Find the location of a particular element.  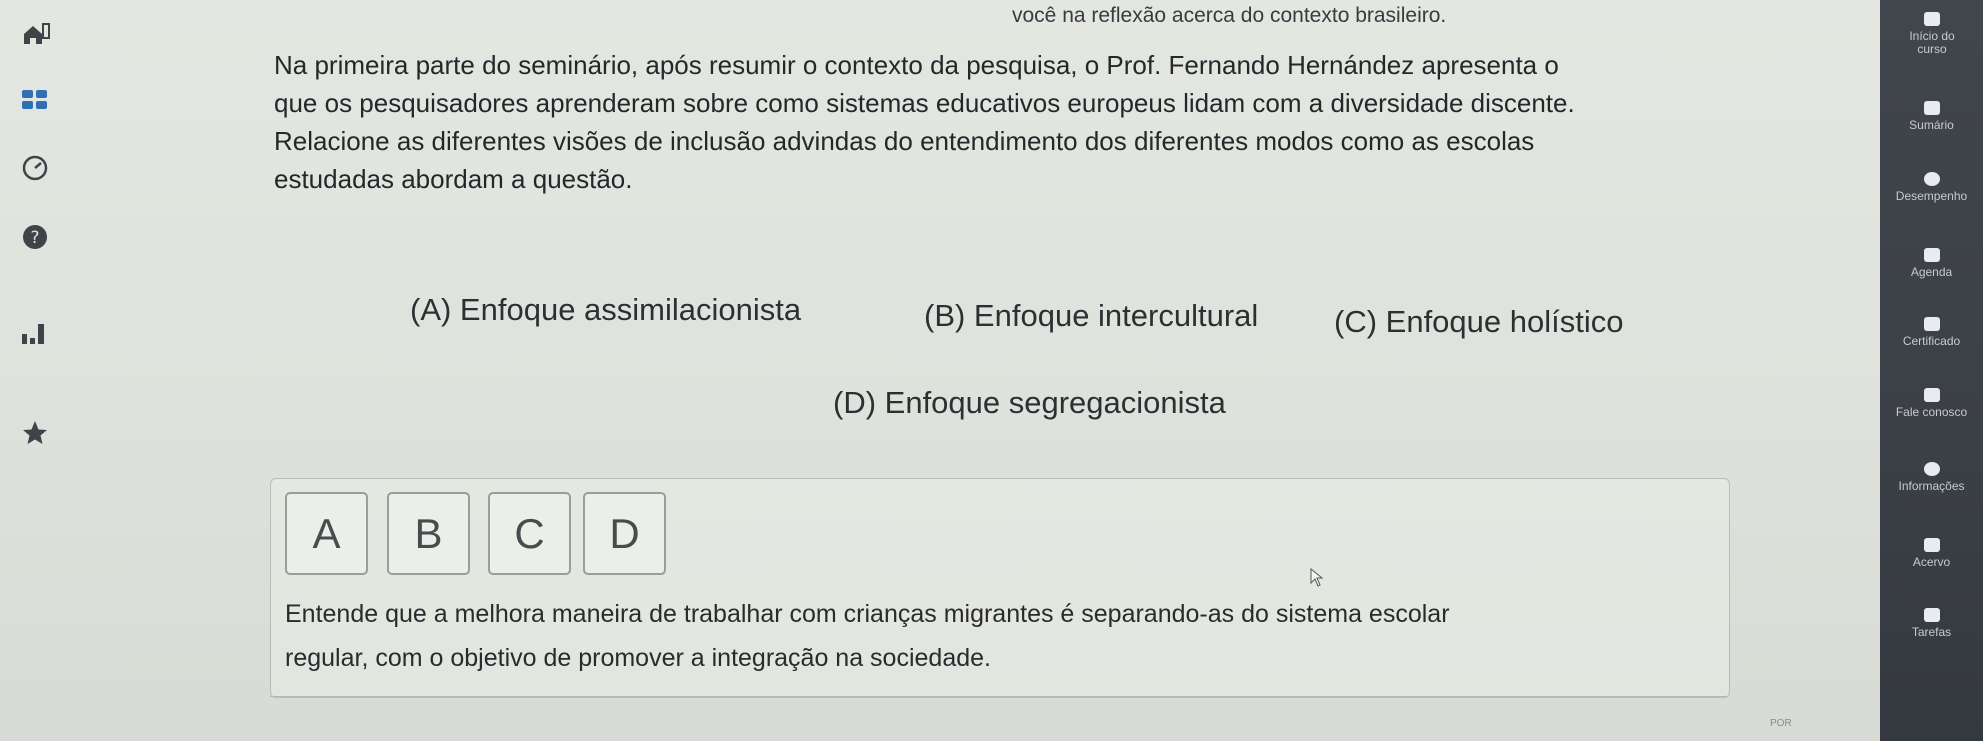

help-icon: ? is located at coordinates (35, 237).